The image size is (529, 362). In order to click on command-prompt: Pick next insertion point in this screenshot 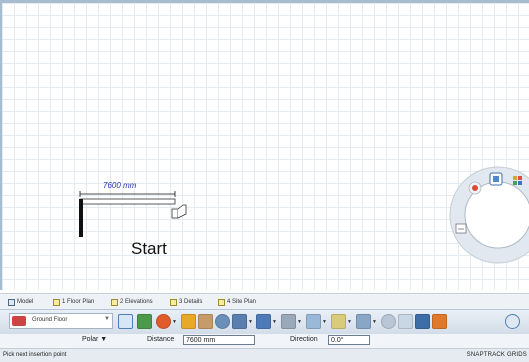, I will do `click(35, 355)`.